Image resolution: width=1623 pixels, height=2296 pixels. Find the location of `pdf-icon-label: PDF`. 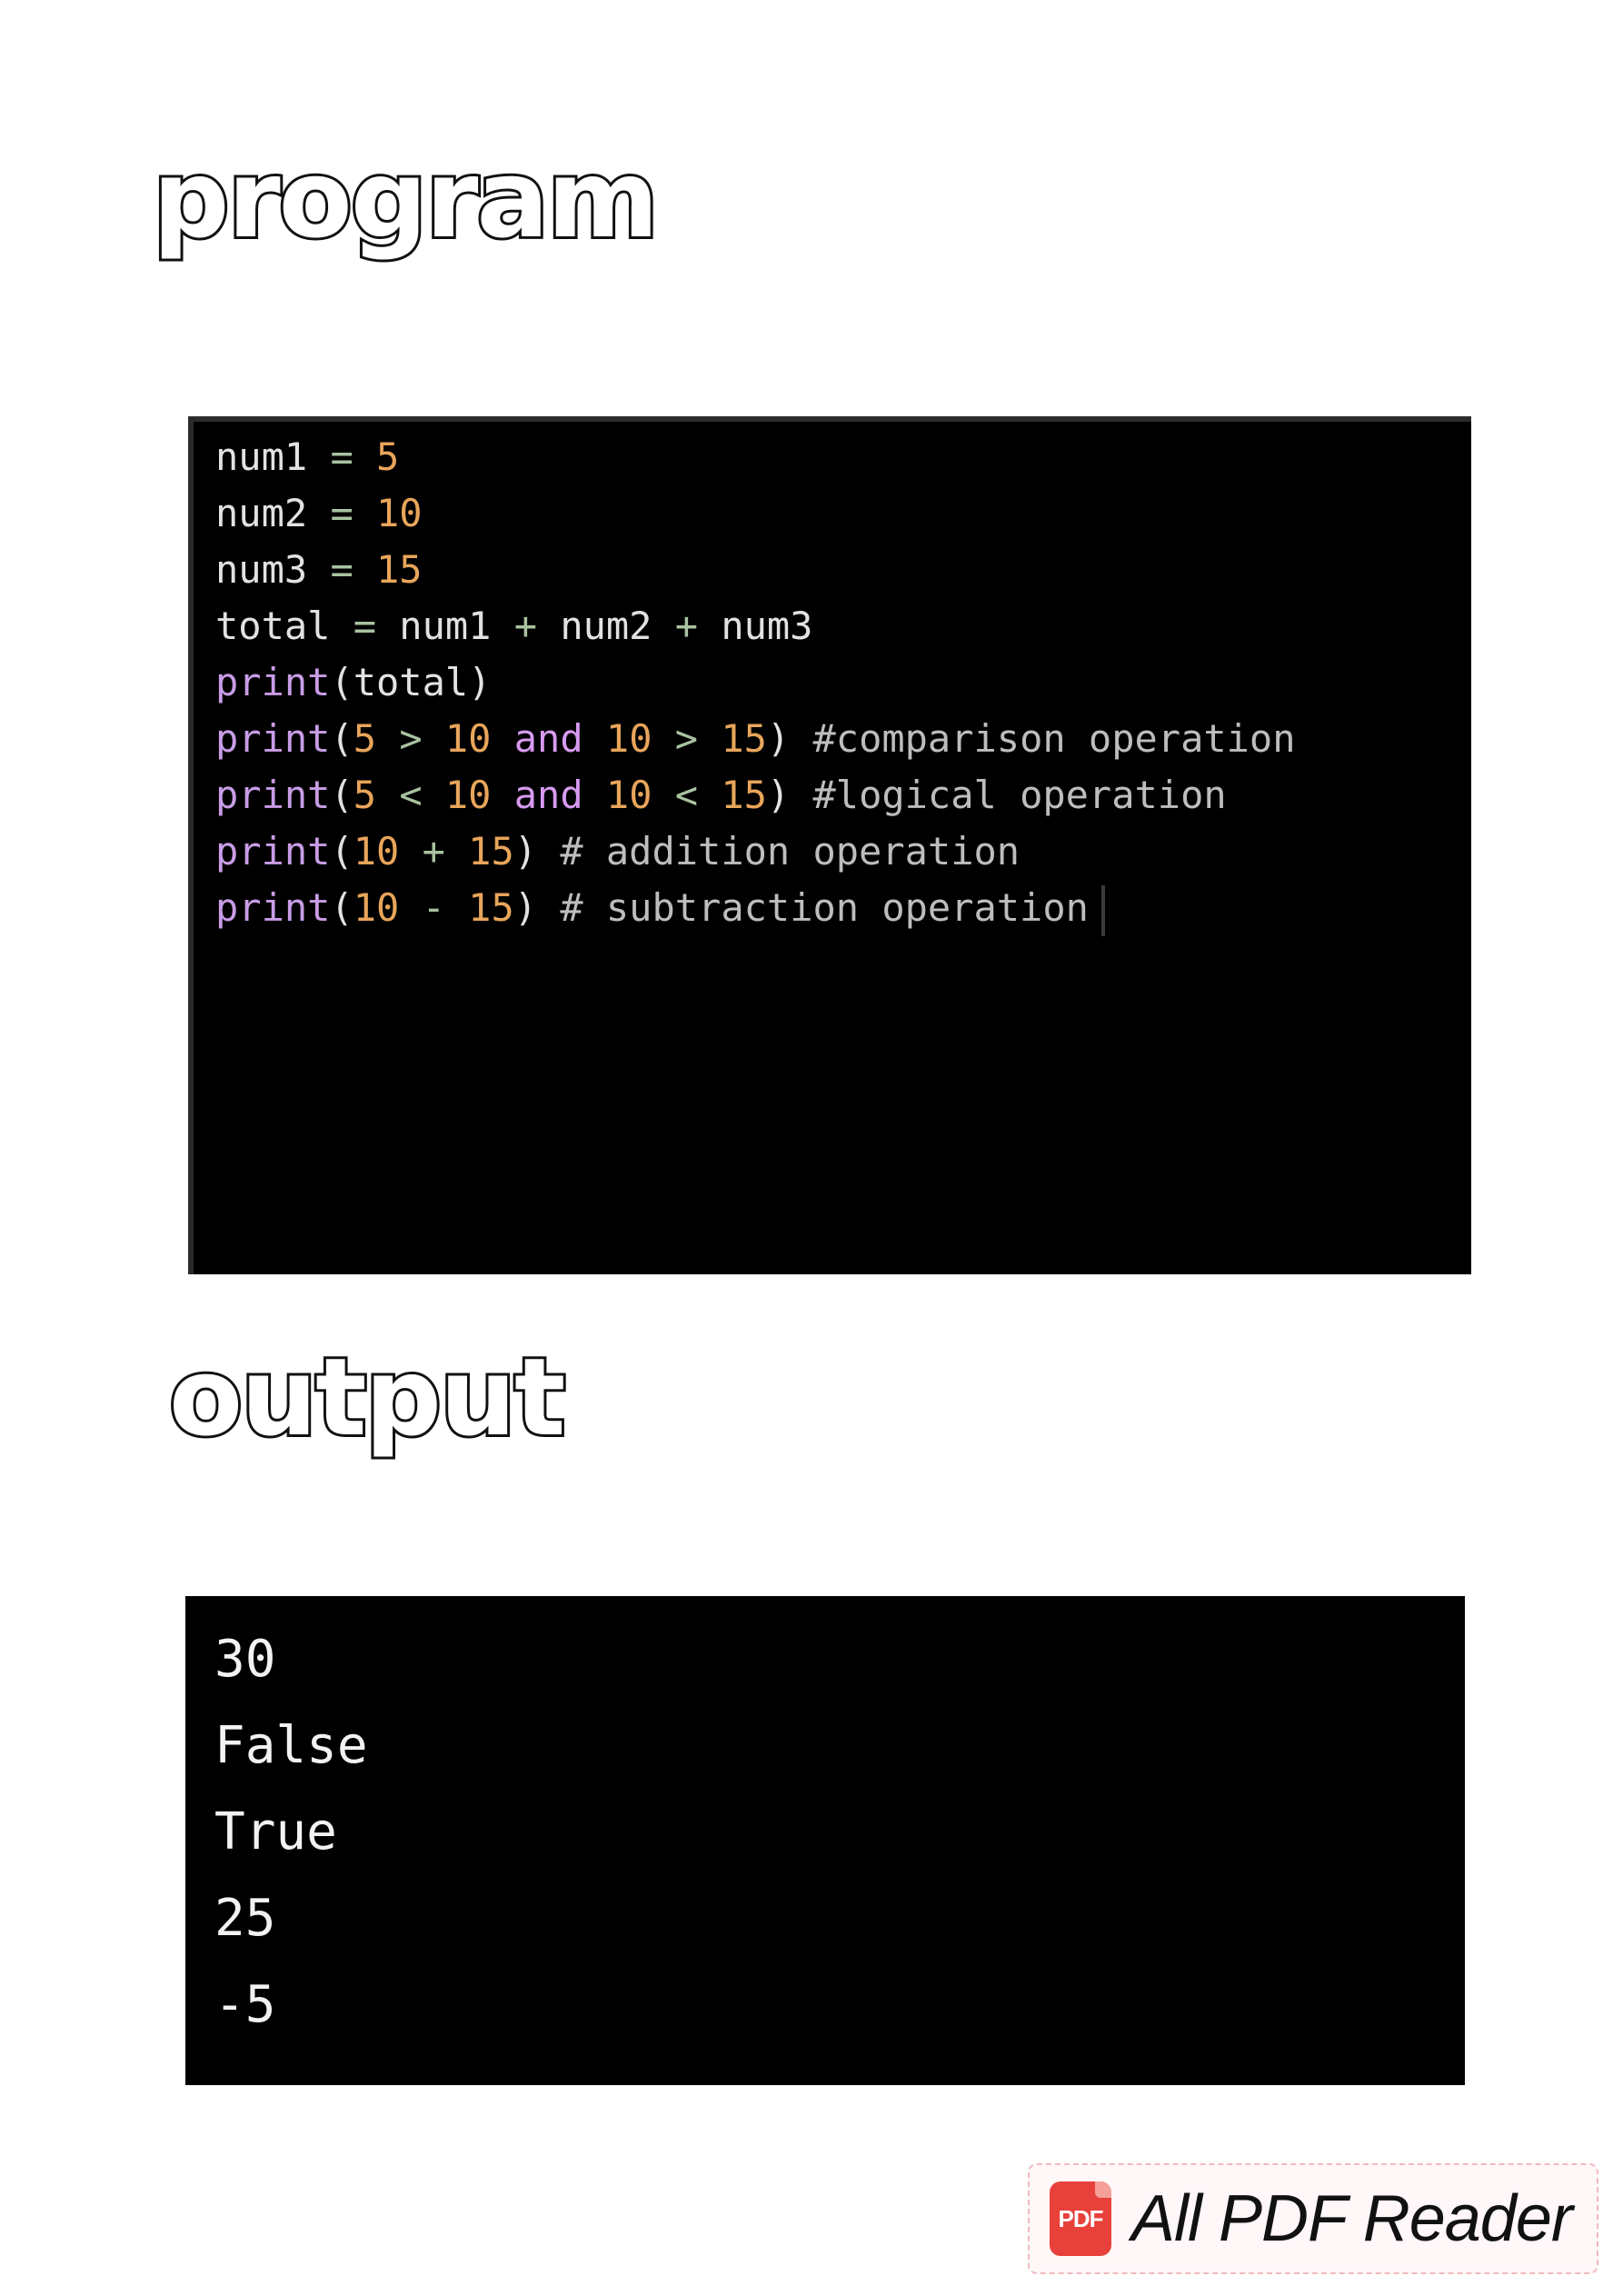

pdf-icon-label: PDF is located at coordinates (1081, 2218).